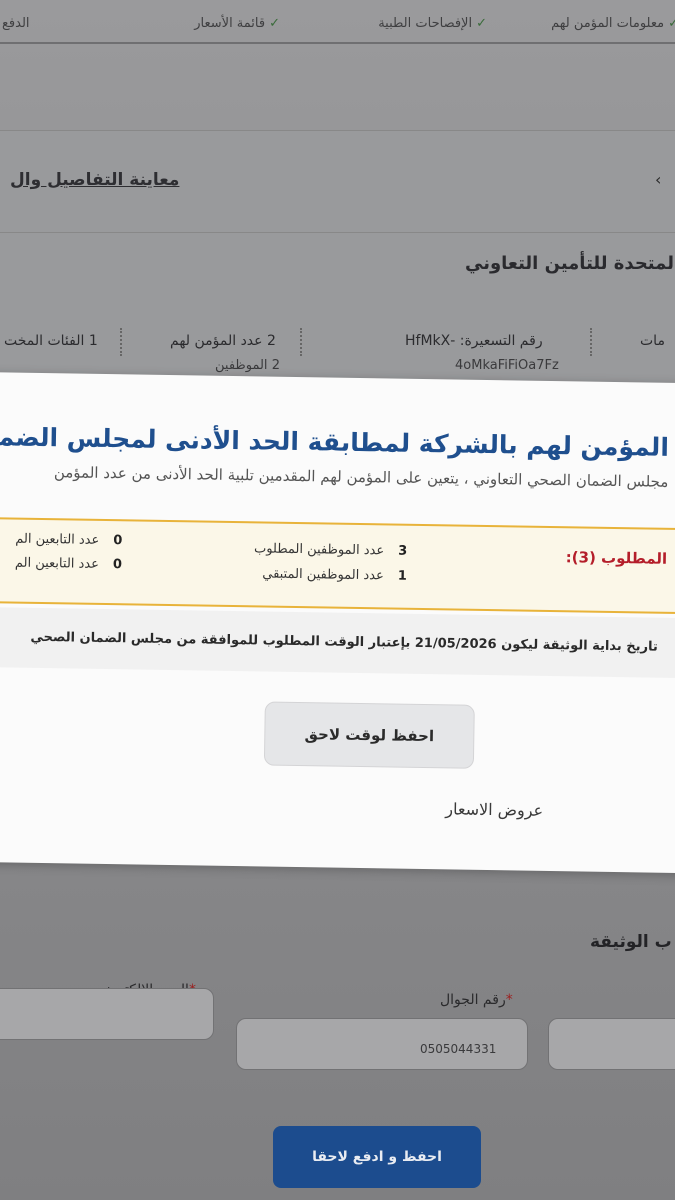 This screenshot has height=1200, width=675. I want to click on step-price-list: ✓قائمة الأسعار, so click(237, 23).